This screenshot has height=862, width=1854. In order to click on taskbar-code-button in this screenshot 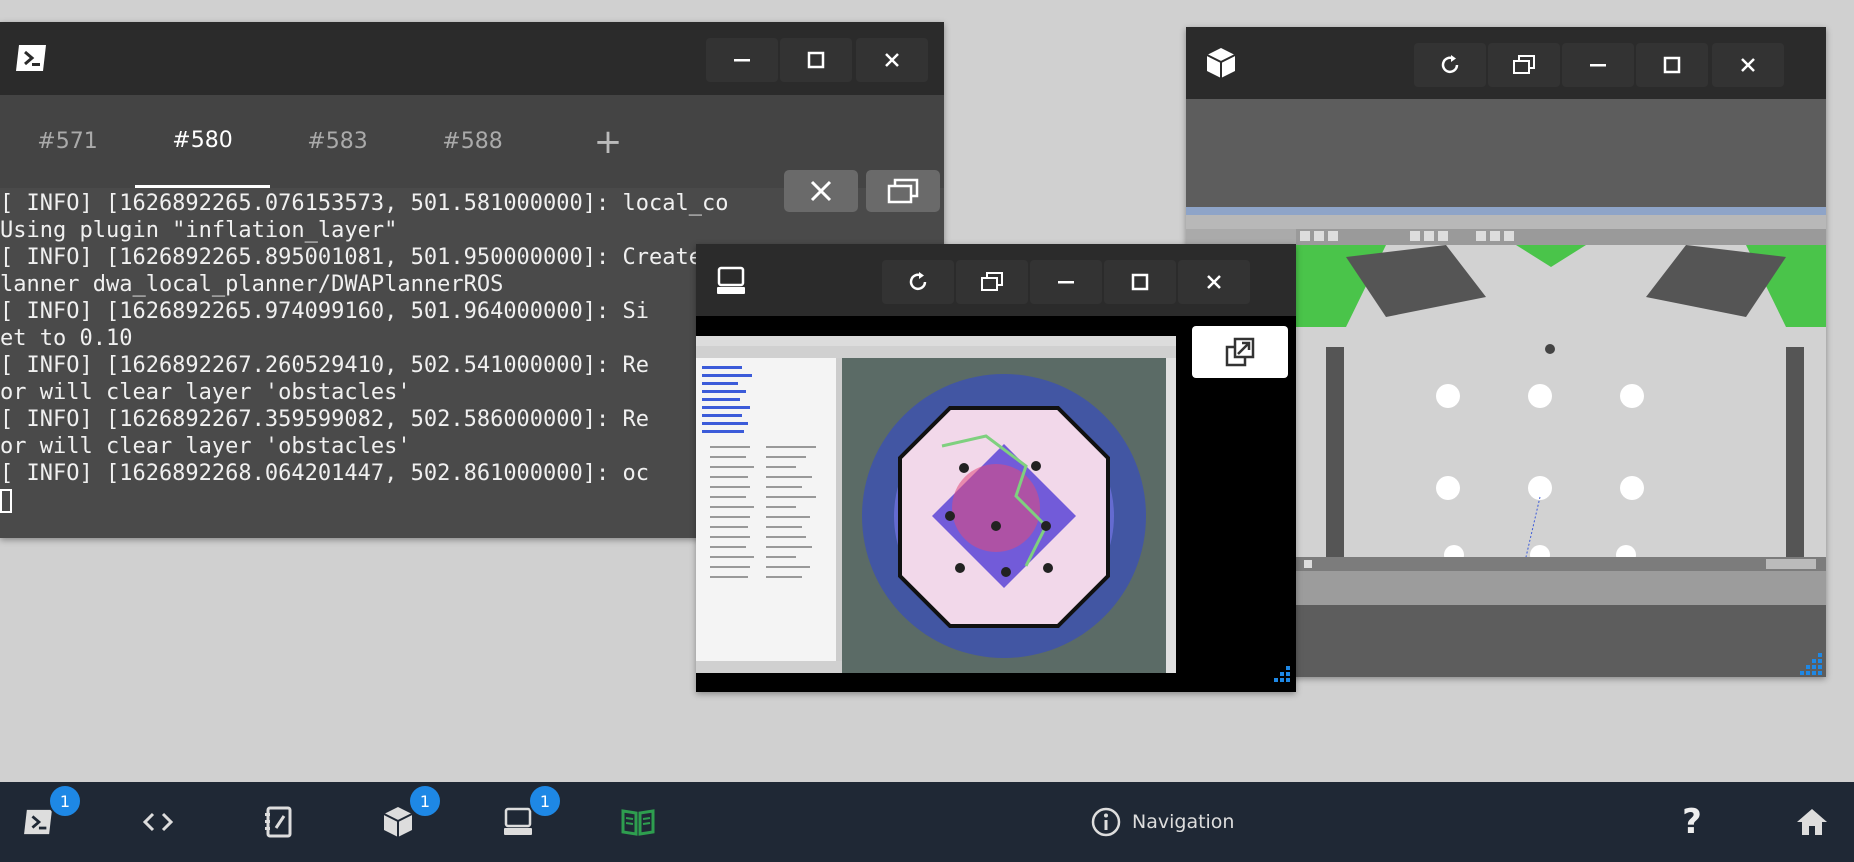, I will do `click(158, 822)`.